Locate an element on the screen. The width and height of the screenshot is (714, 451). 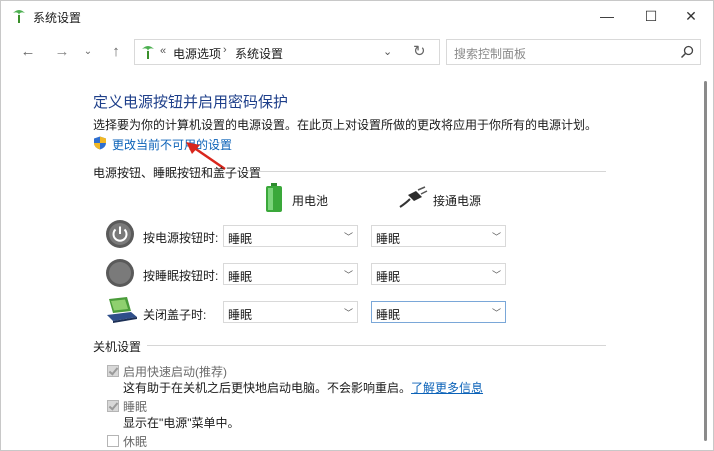
sleep-option-label: 睡眠 is located at coordinates (135, 407).